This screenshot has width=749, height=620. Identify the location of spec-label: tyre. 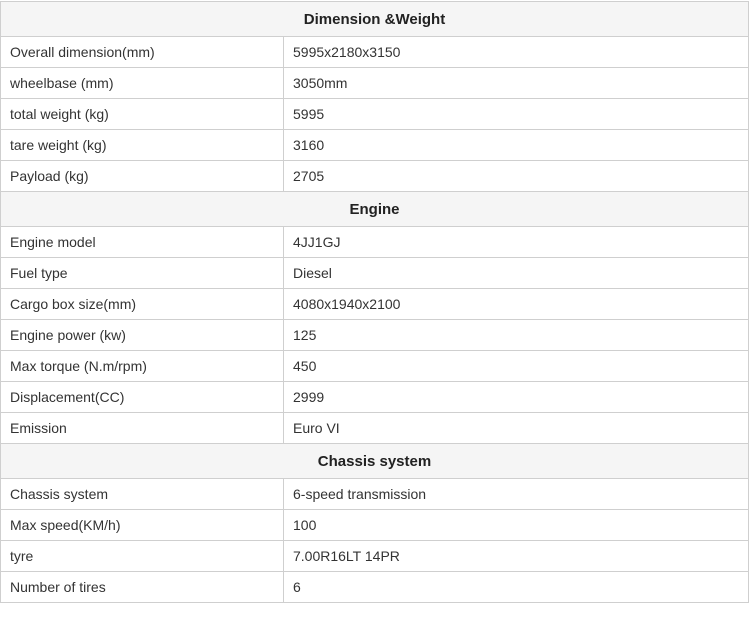
(142, 556).